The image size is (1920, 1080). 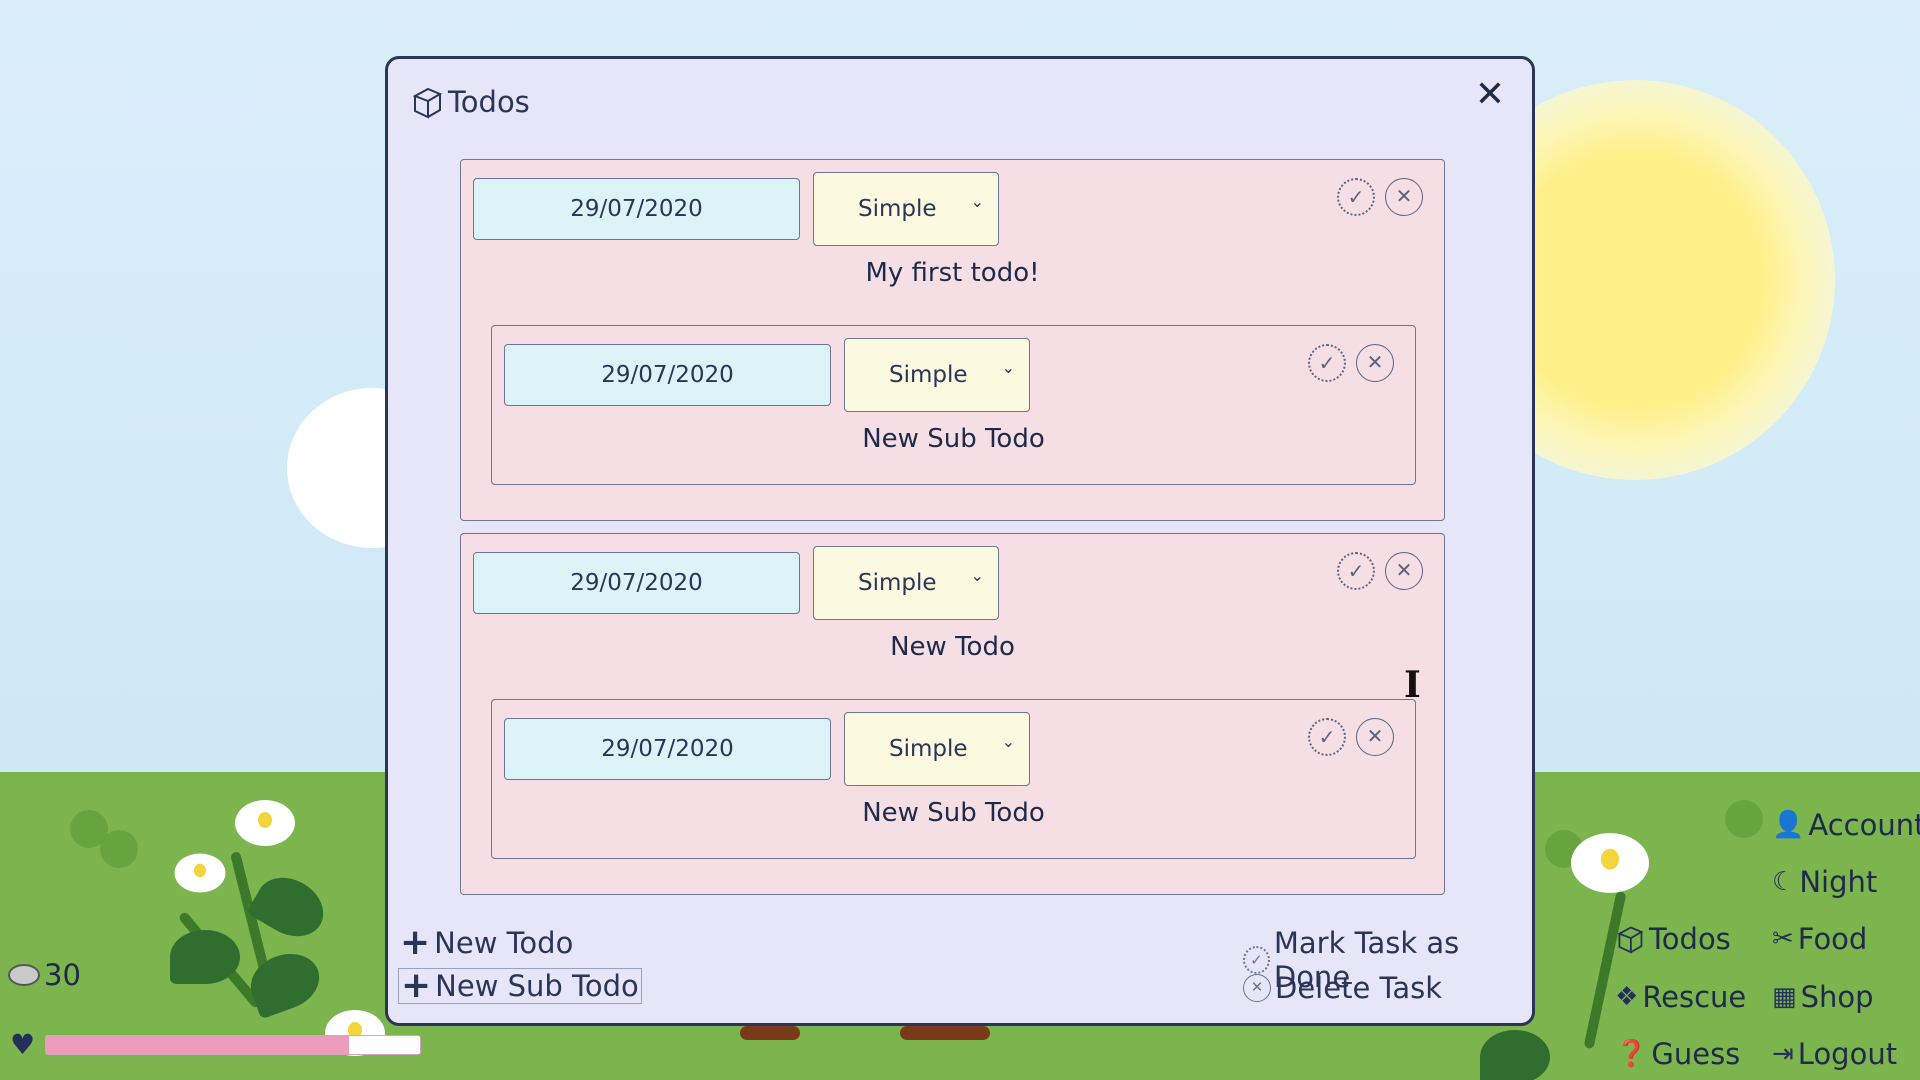 I want to click on health-display: ♥, so click(x=216, y=1044).